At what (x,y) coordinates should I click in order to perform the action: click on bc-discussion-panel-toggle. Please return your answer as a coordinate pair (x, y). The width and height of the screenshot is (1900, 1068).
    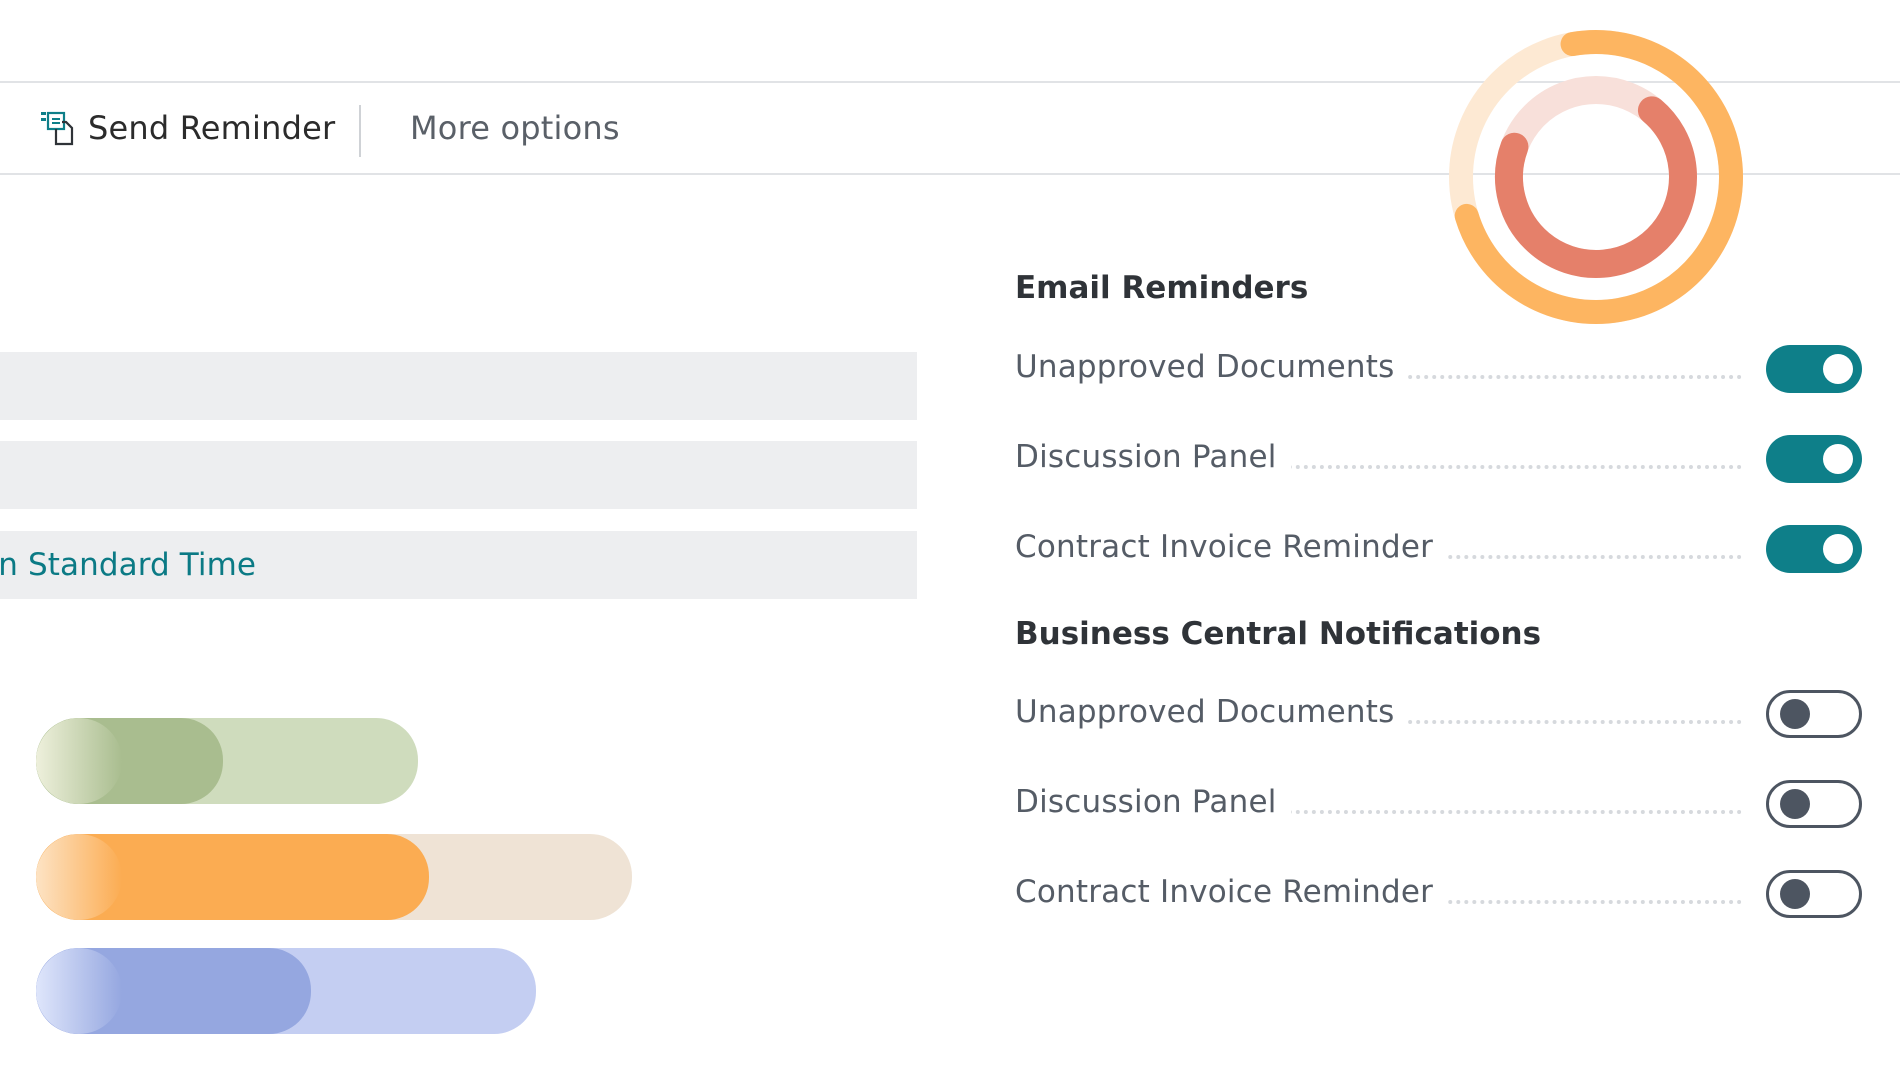
    Looking at the image, I should click on (1814, 804).